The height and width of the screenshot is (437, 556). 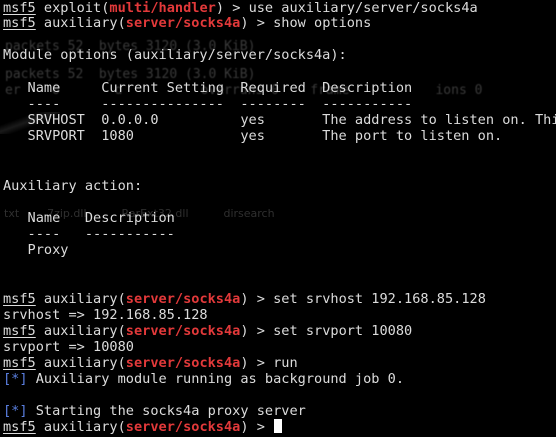 I want to click on action-table-header: Name Description, so click(x=89, y=218).